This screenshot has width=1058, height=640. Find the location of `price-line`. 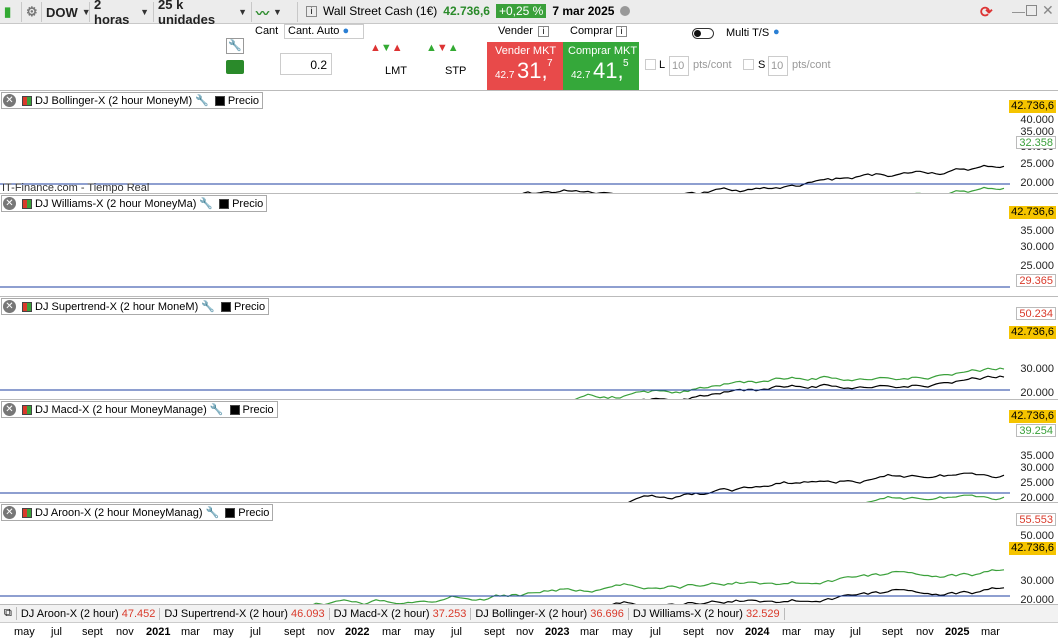

price-line is located at coordinates (811, 487).